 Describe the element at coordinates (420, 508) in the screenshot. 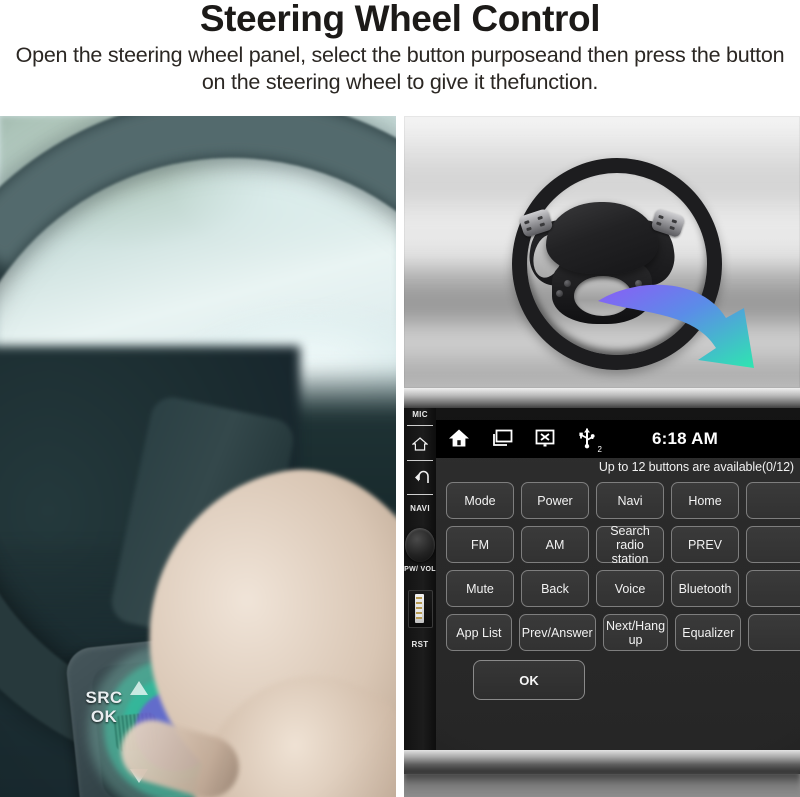

I see `bezel-navi-label: NAVI` at that location.